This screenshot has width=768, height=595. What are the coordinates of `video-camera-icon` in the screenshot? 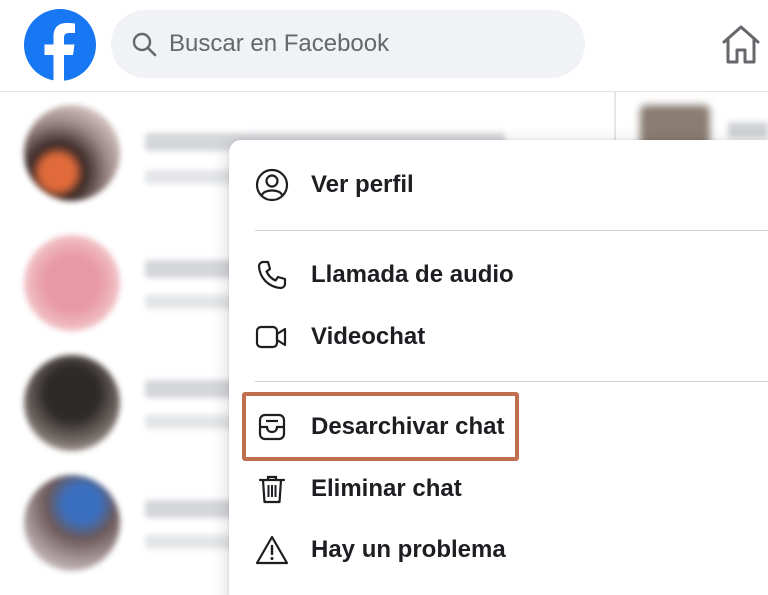 It's located at (272, 337).